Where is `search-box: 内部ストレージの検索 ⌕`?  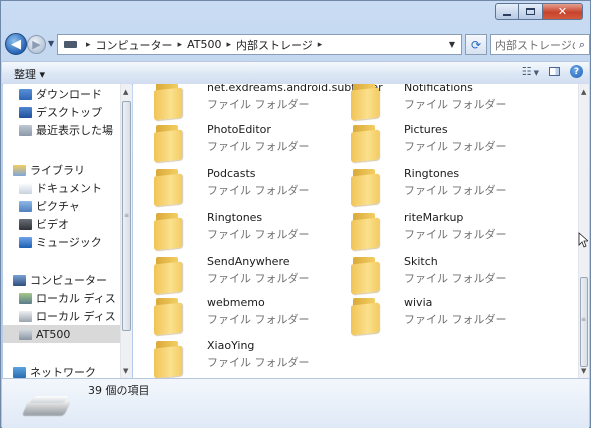 search-box: 内部ストレージの検索 ⌕ is located at coordinates (540, 44).